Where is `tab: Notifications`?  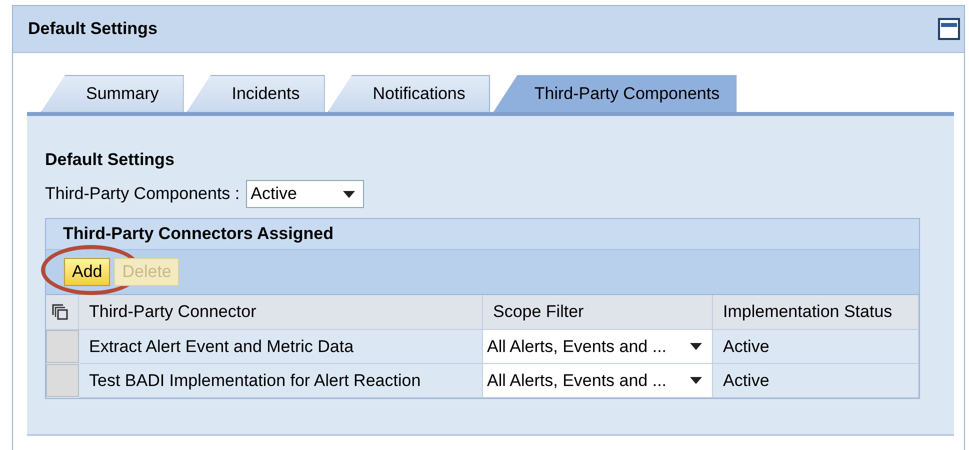 tab: Notifications is located at coordinates (409, 93).